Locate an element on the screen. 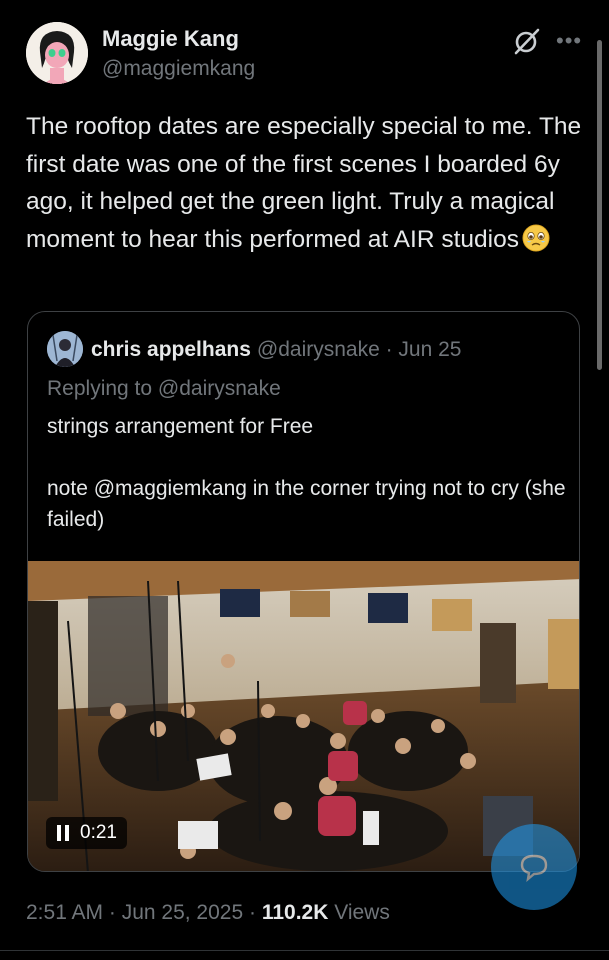 This screenshot has height=960, width=609. divider is located at coordinates (304, 950).